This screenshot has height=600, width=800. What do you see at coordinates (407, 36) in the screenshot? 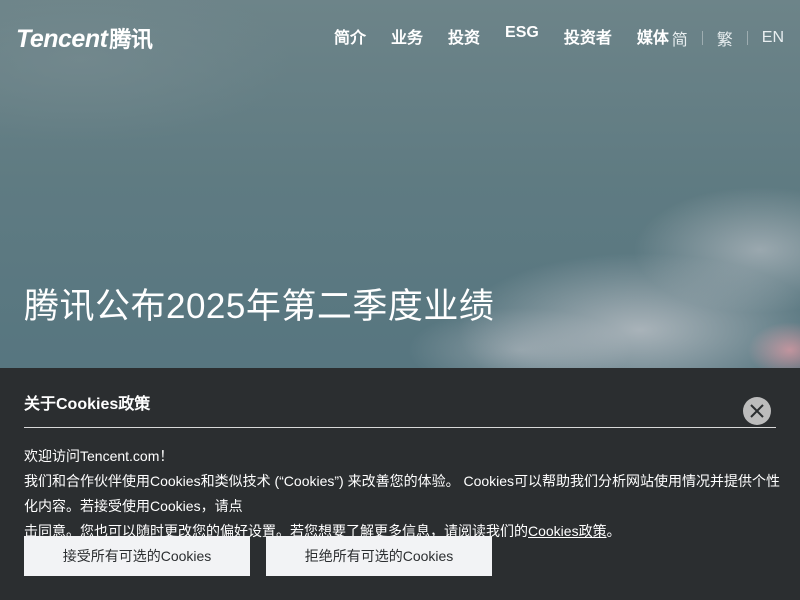
I see `nav-item-business: 业务` at bounding box center [407, 36].